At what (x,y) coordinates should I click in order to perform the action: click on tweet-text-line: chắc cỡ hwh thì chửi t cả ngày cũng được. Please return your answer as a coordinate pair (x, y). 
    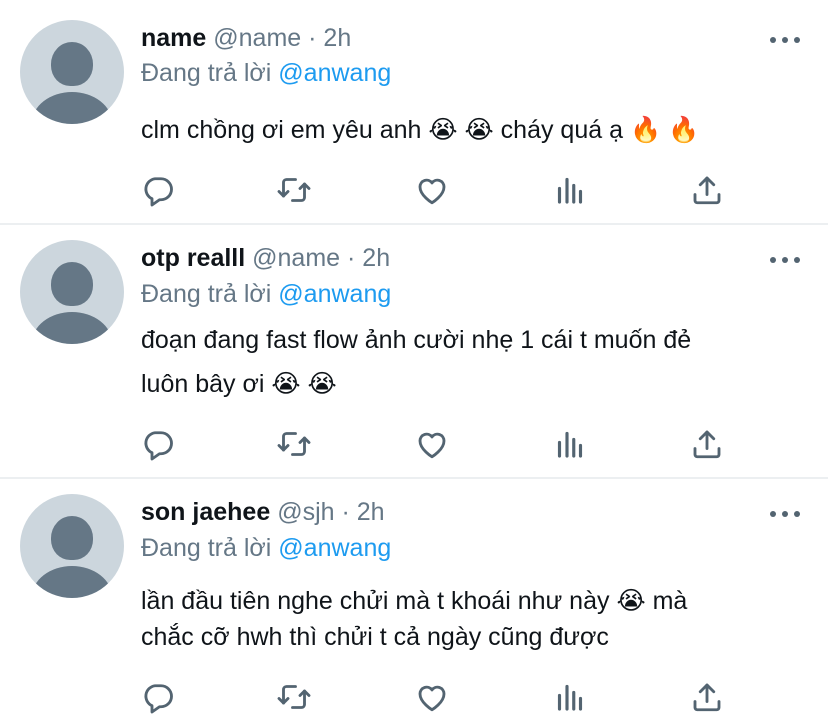
    Looking at the image, I should click on (375, 637).